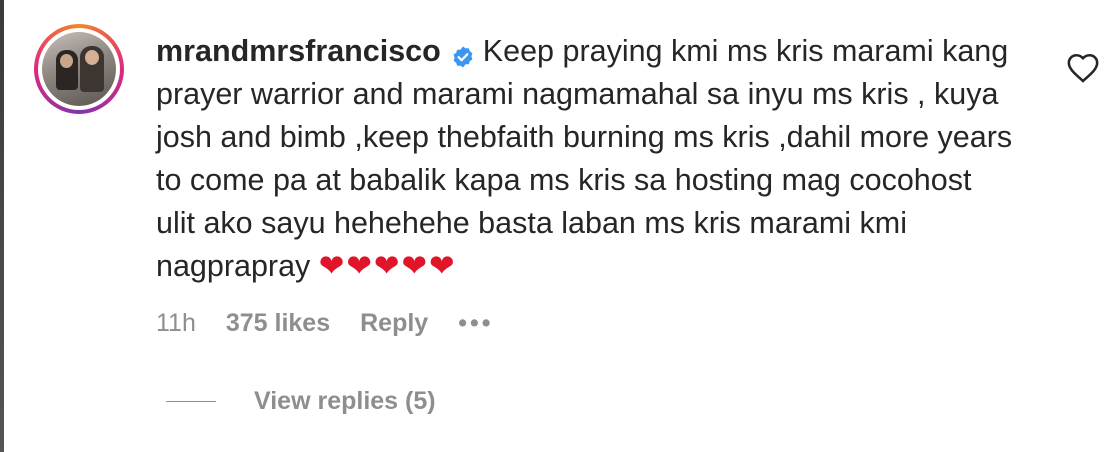 This screenshot has height=452, width=1120. I want to click on red-hearts-emoji: ❤❤❤❤❤, so click(387, 266).